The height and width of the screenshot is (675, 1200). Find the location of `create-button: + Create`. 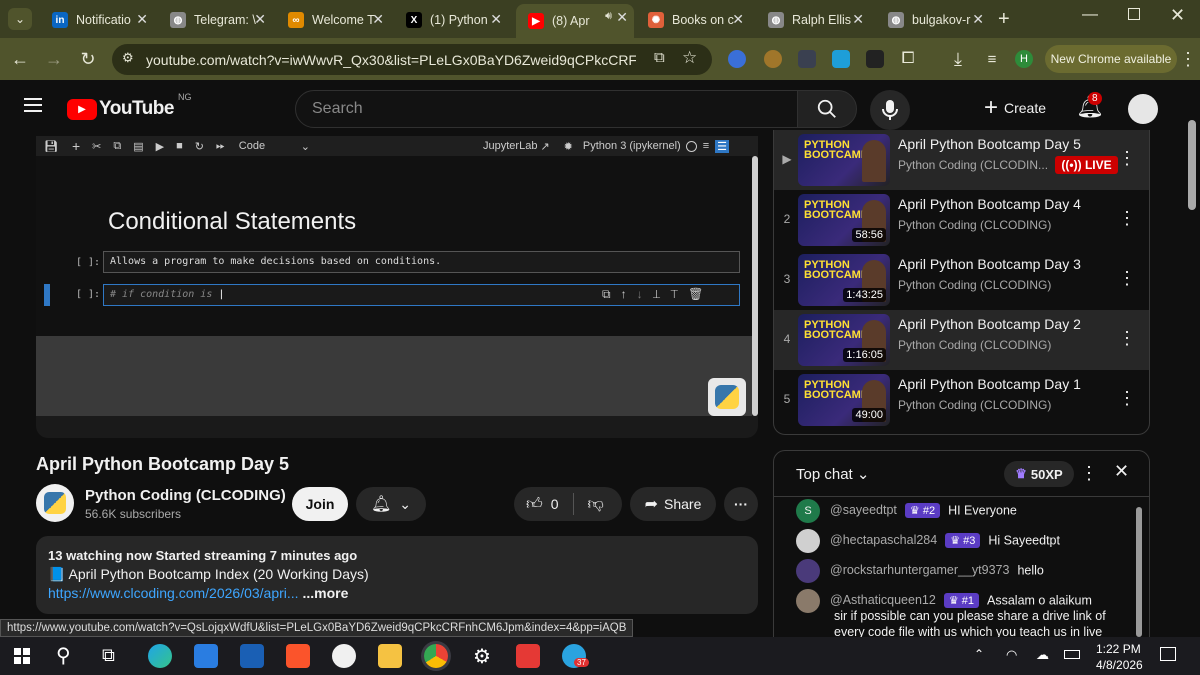

create-button: + Create is located at coordinates (1015, 108).